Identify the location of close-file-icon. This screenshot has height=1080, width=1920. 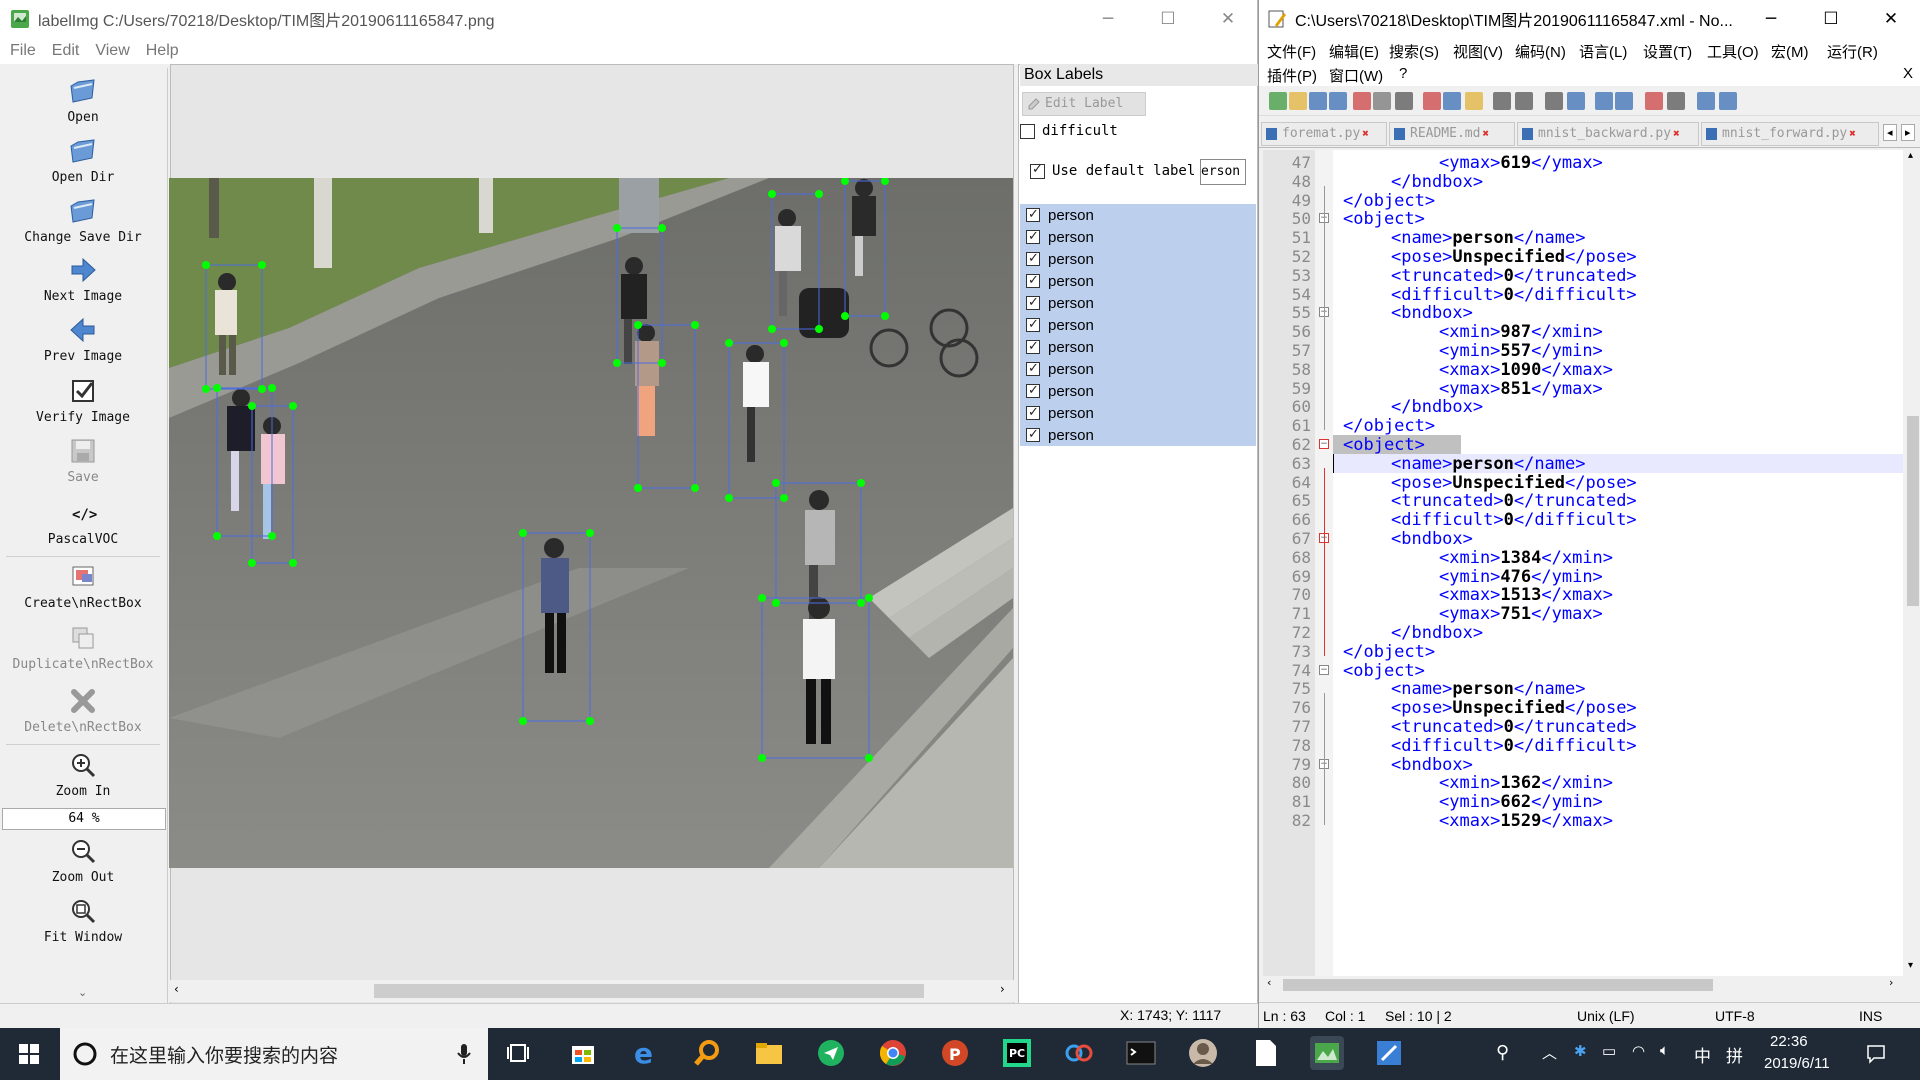
(1362, 101).